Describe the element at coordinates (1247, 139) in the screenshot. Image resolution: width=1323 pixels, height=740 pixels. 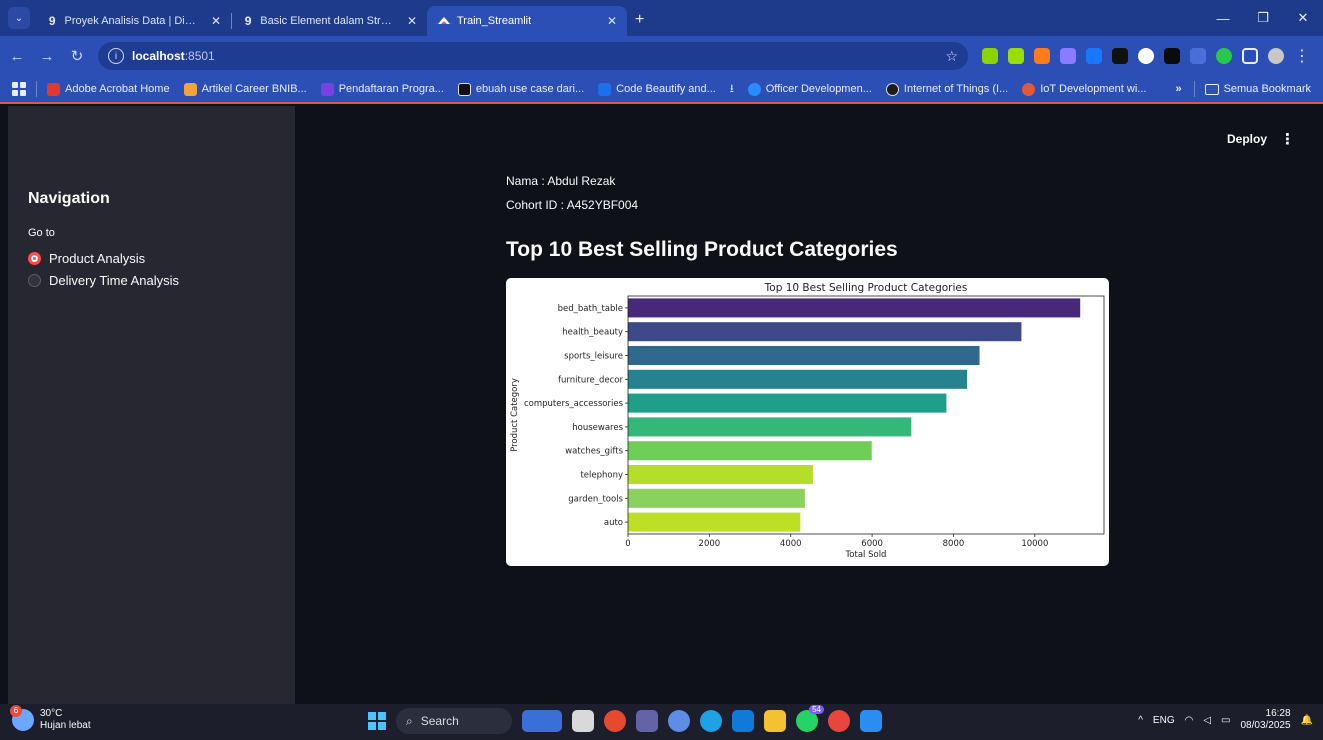
I see `deploy-button: Deploy` at that location.